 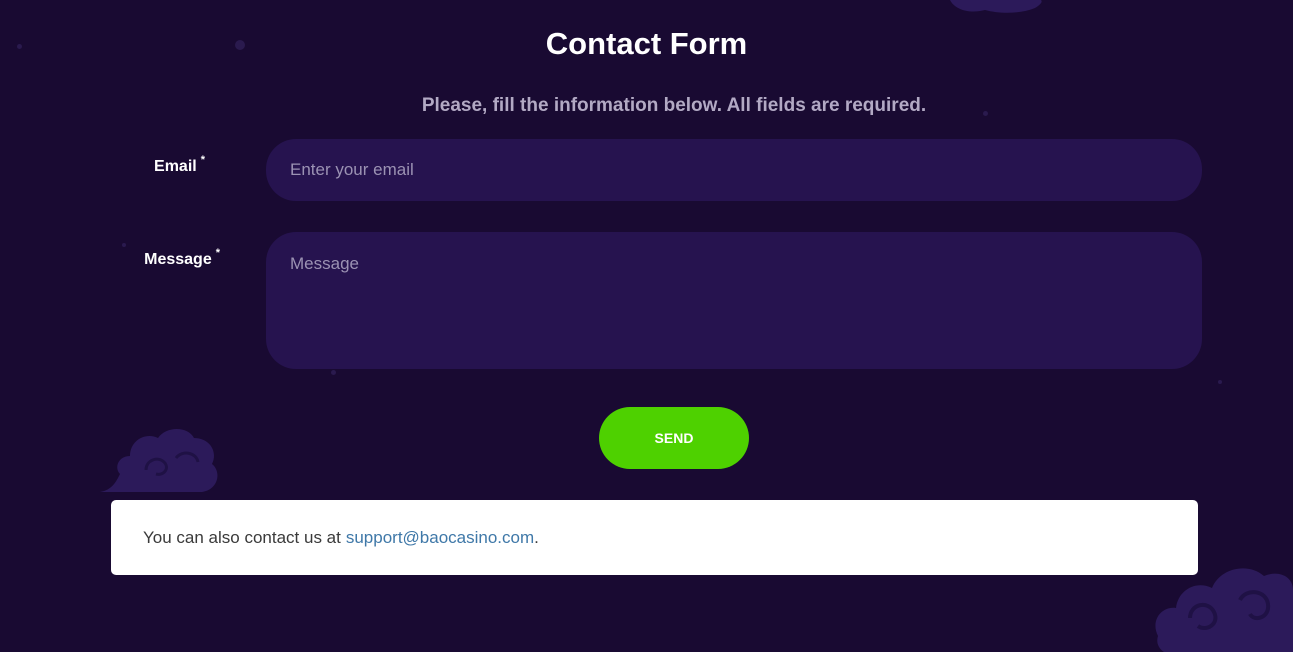 I want to click on contact-info-suffix: ., so click(x=536, y=537).